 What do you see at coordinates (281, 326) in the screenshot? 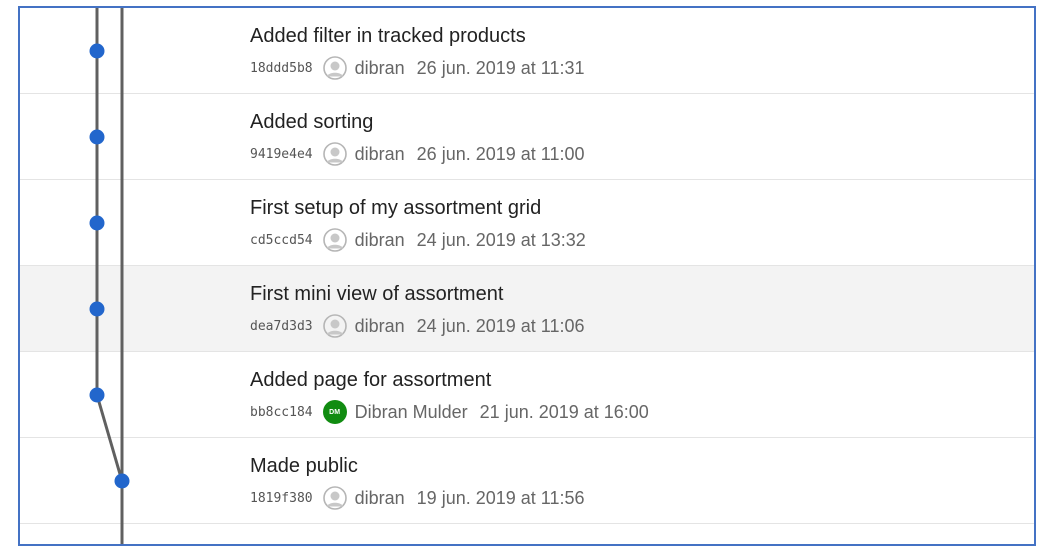
I see `commit-hash: dea7d3d3` at bounding box center [281, 326].